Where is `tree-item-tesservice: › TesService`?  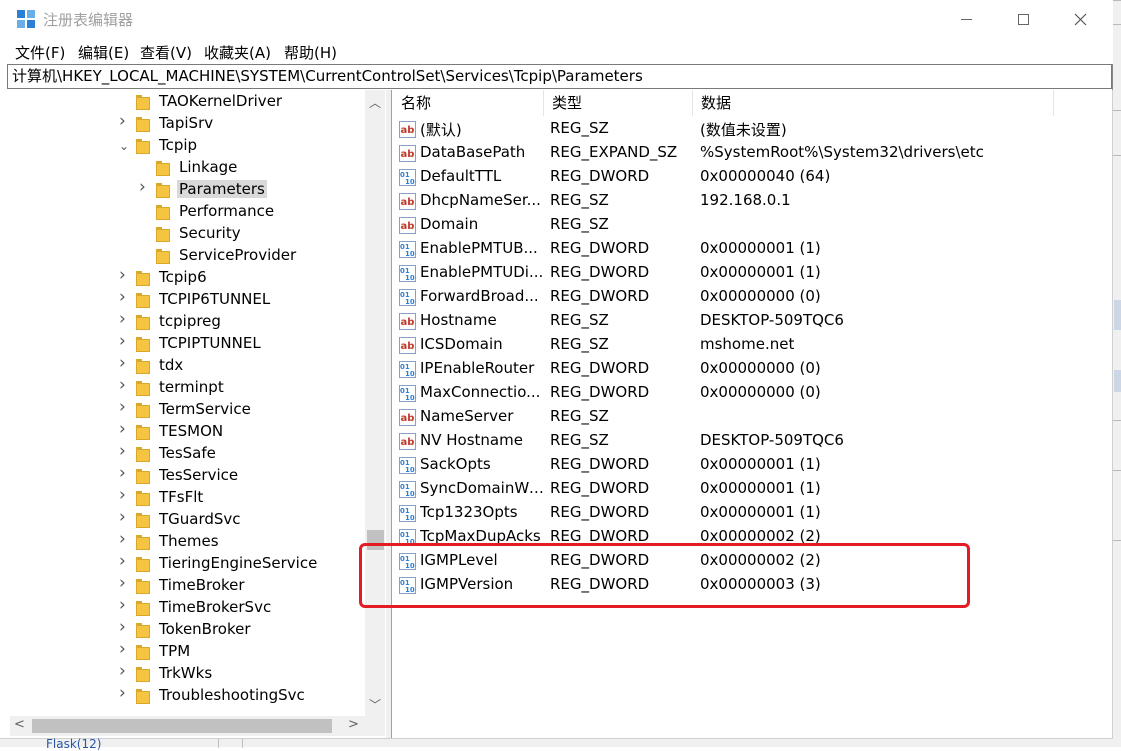 tree-item-tesservice: › TesService is located at coordinates (187, 476).